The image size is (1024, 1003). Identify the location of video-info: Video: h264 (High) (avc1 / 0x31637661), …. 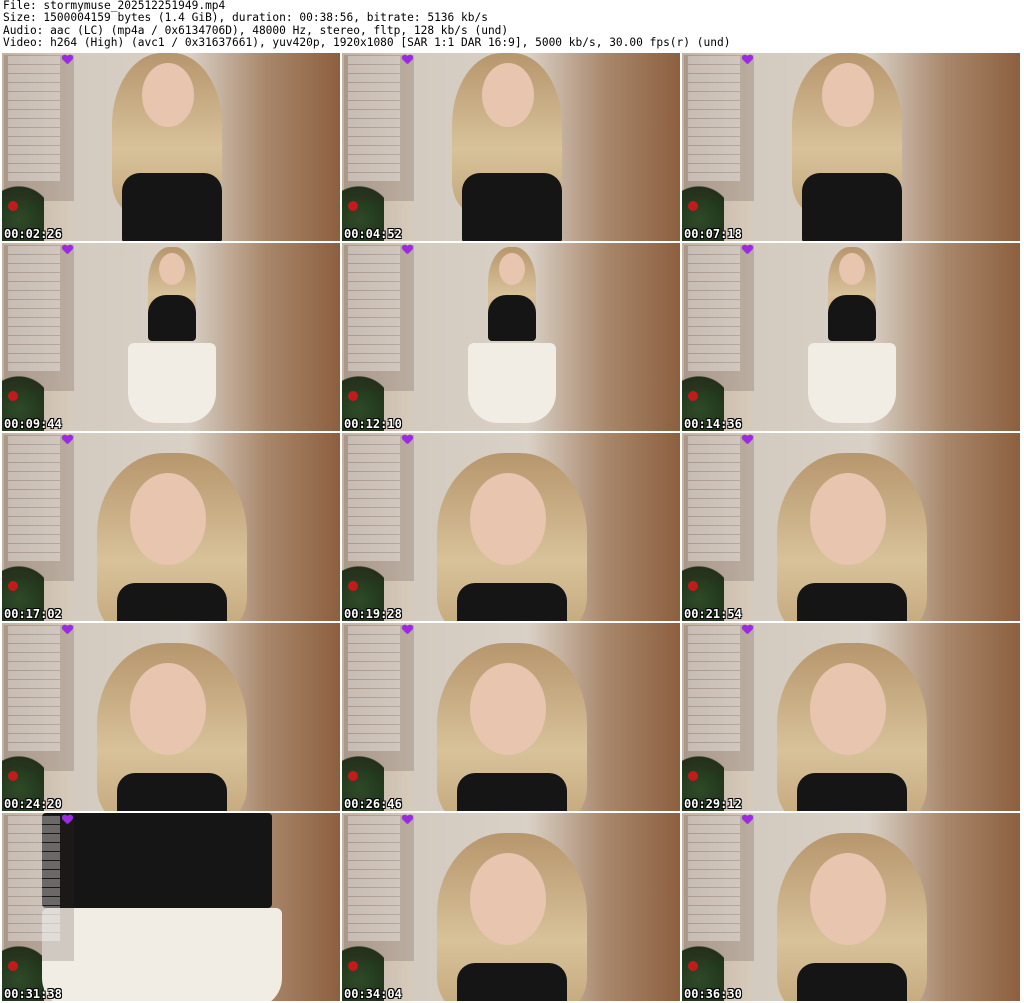
(367, 43).